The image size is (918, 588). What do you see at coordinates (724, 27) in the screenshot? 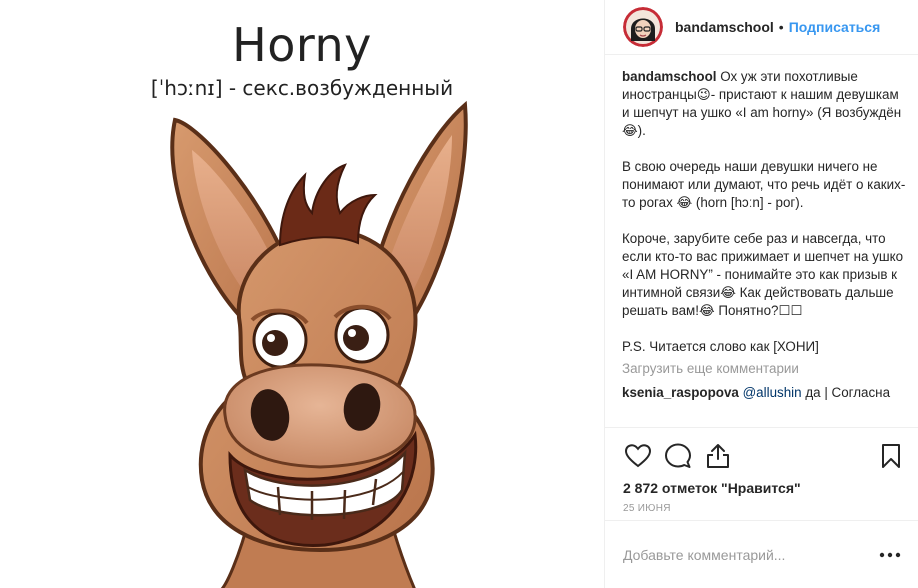
I see `header-username: bandamschool` at bounding box center [724, 27].